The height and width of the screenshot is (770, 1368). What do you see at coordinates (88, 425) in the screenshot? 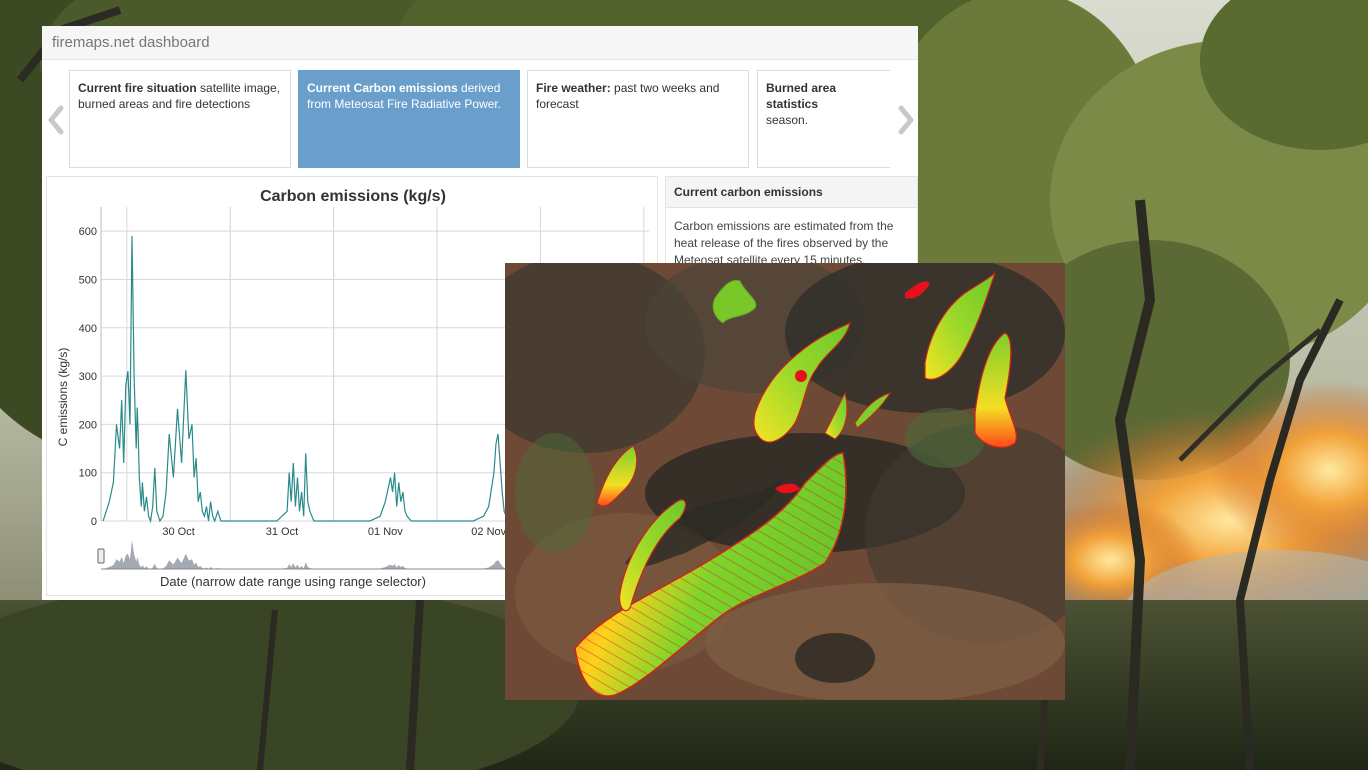
I see `y-tick-label: 200` at bounding box center [88, 425].